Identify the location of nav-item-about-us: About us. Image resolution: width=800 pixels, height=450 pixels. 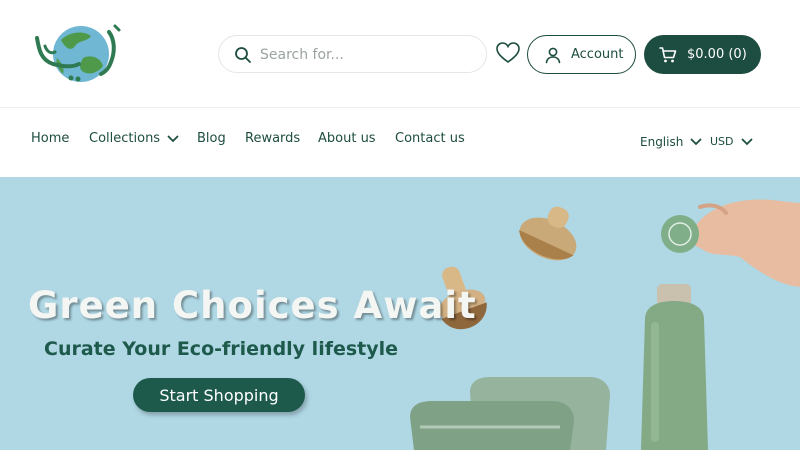
(347, 138).